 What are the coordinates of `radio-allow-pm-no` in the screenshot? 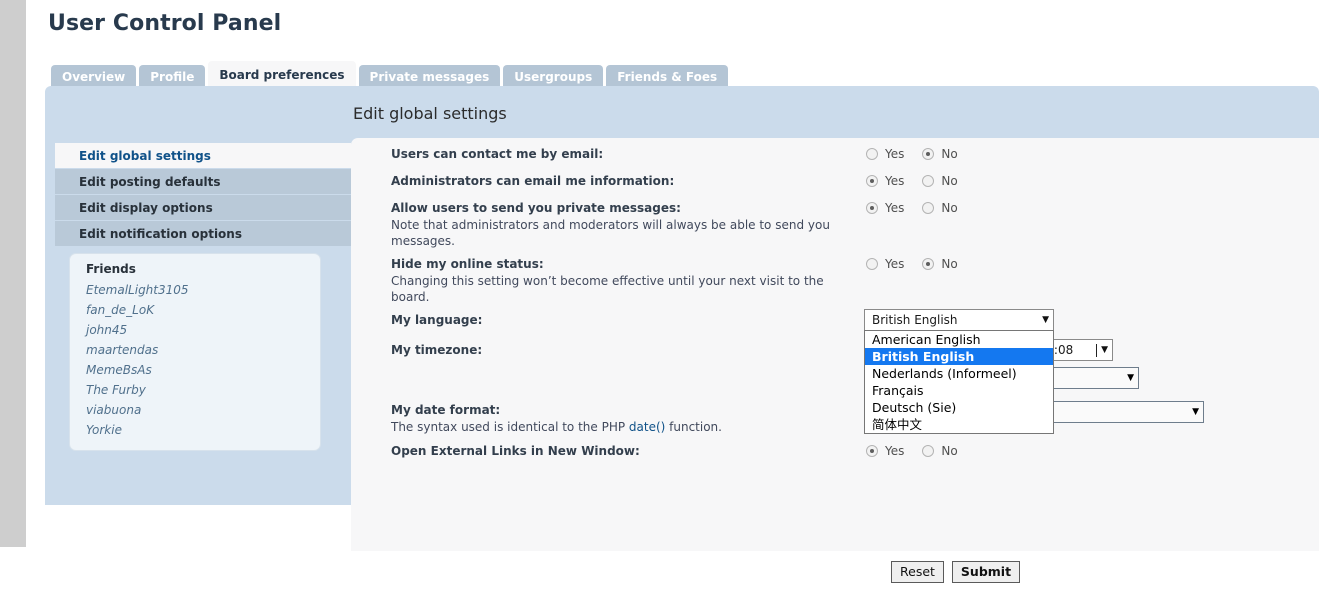 It's located at (928, 208).